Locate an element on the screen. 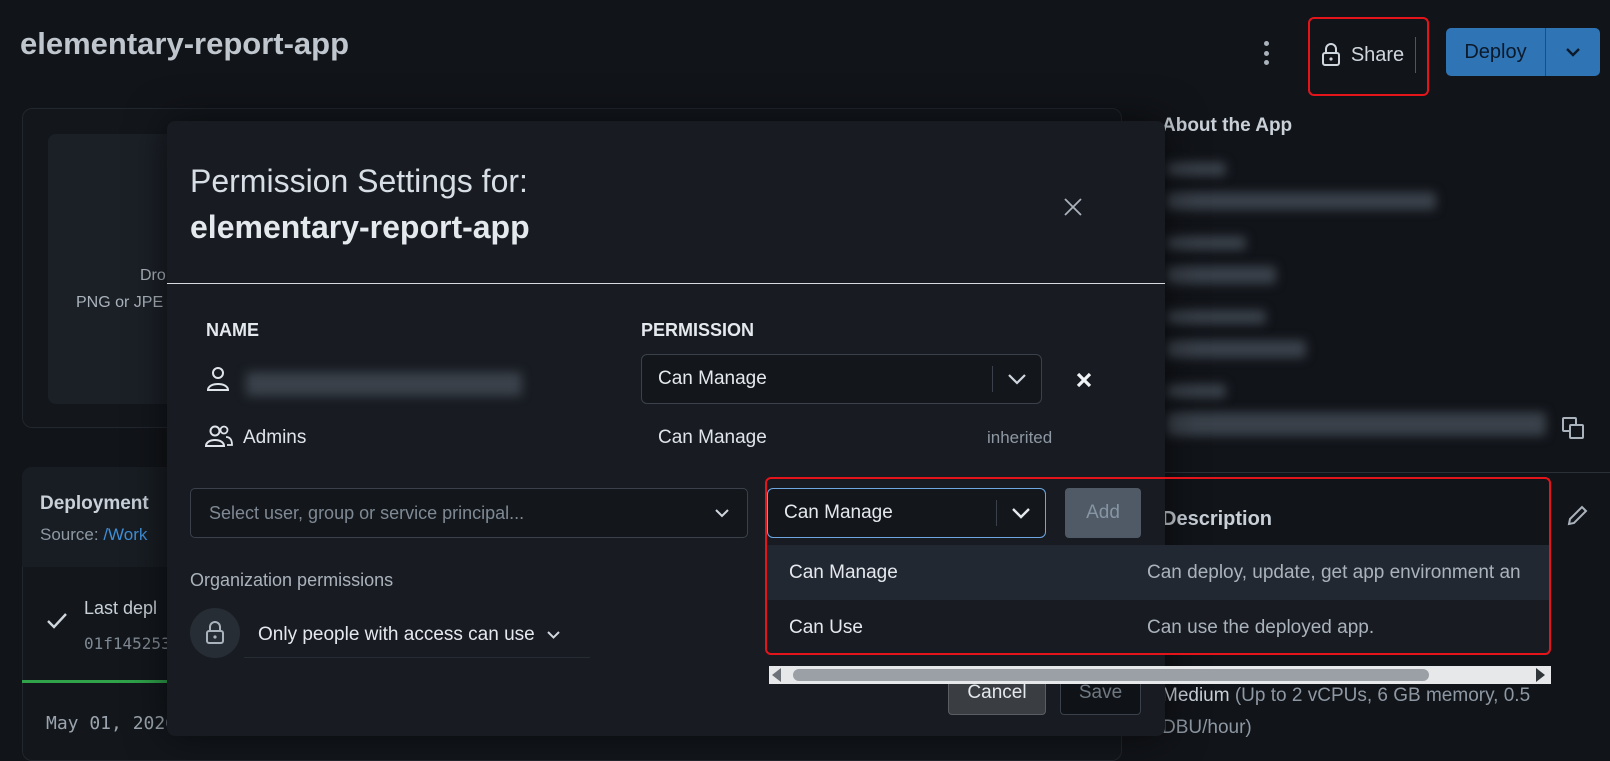 This screenshot has height=761, width=1610. close-icon is located at coordinates (1073, 207).